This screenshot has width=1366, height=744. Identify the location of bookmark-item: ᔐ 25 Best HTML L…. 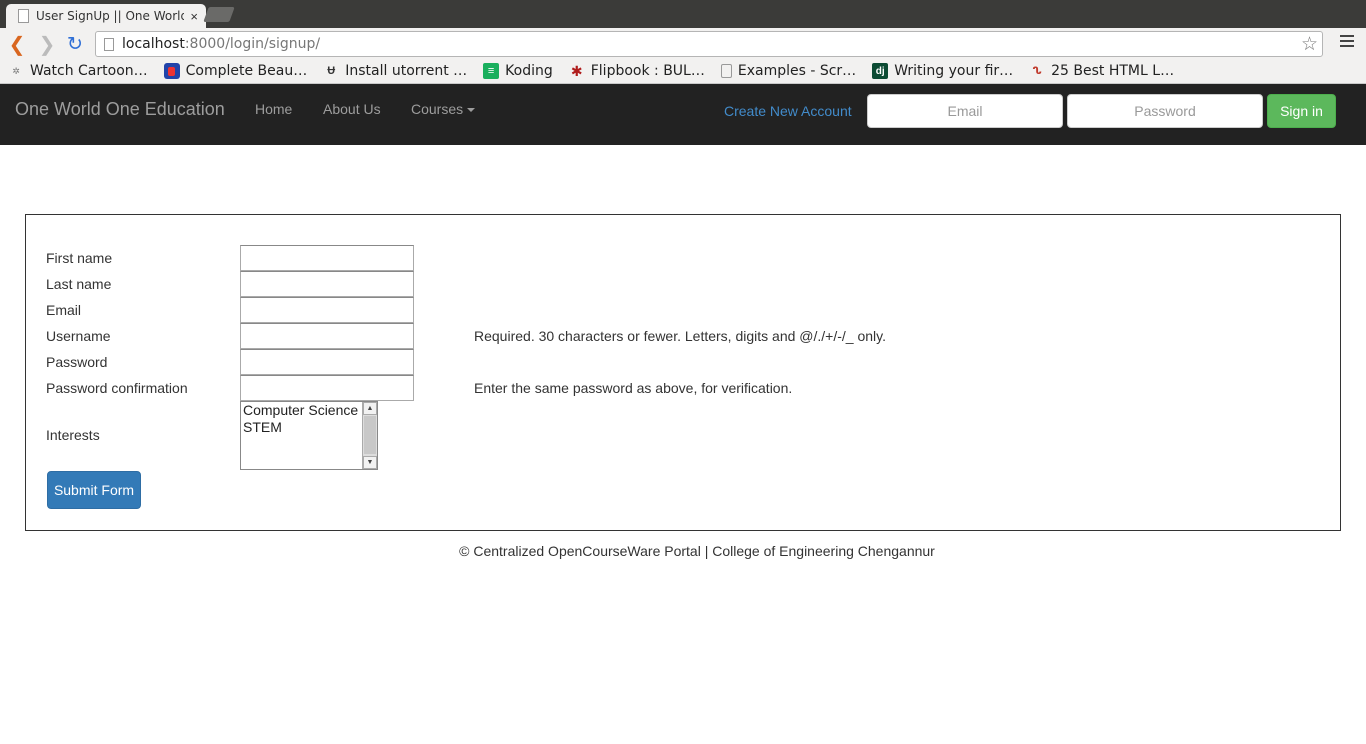
(1102, 71).